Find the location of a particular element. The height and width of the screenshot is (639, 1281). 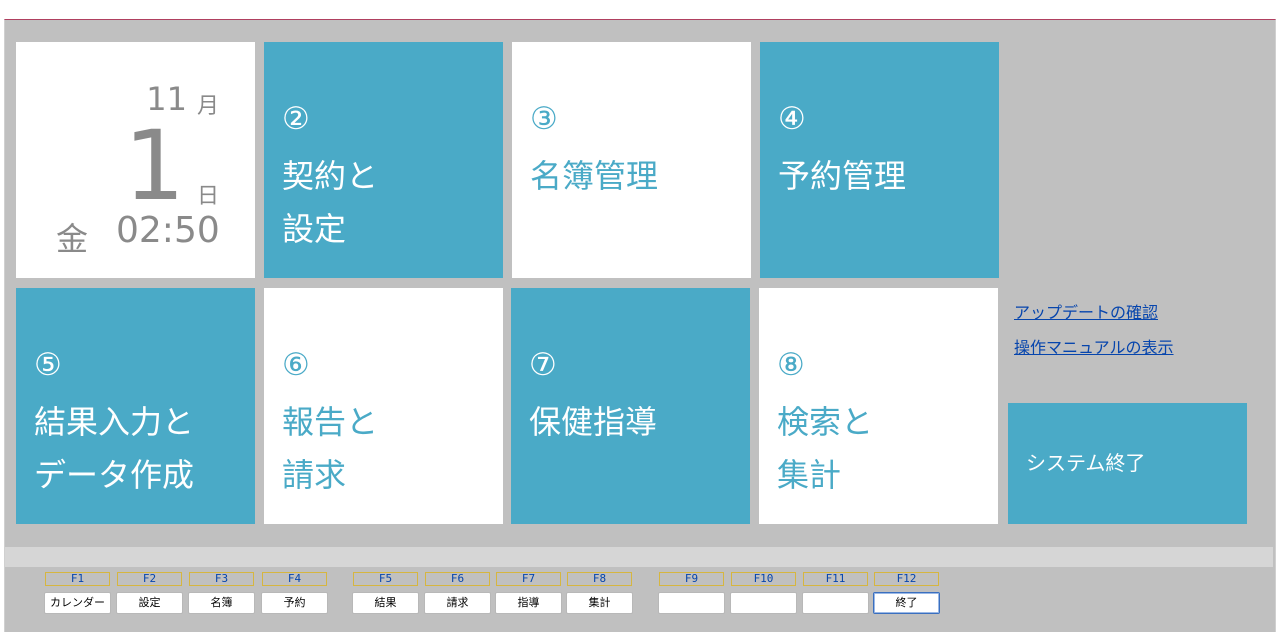

tile-search-aggregate: ⑧ 検索と 集計 is located at coordinates (878, 406).